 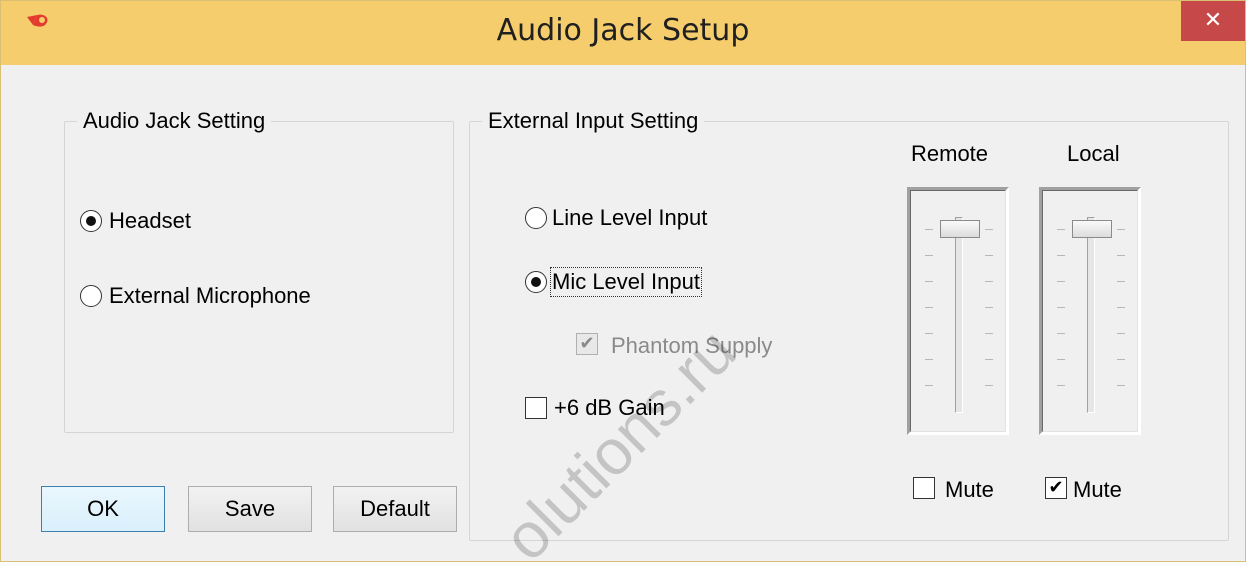 What do you see at coordinates (593, 121) in the screenshot?
I see `external-input-setting-legend: External Input Setting` at bounding box center [593, 121].